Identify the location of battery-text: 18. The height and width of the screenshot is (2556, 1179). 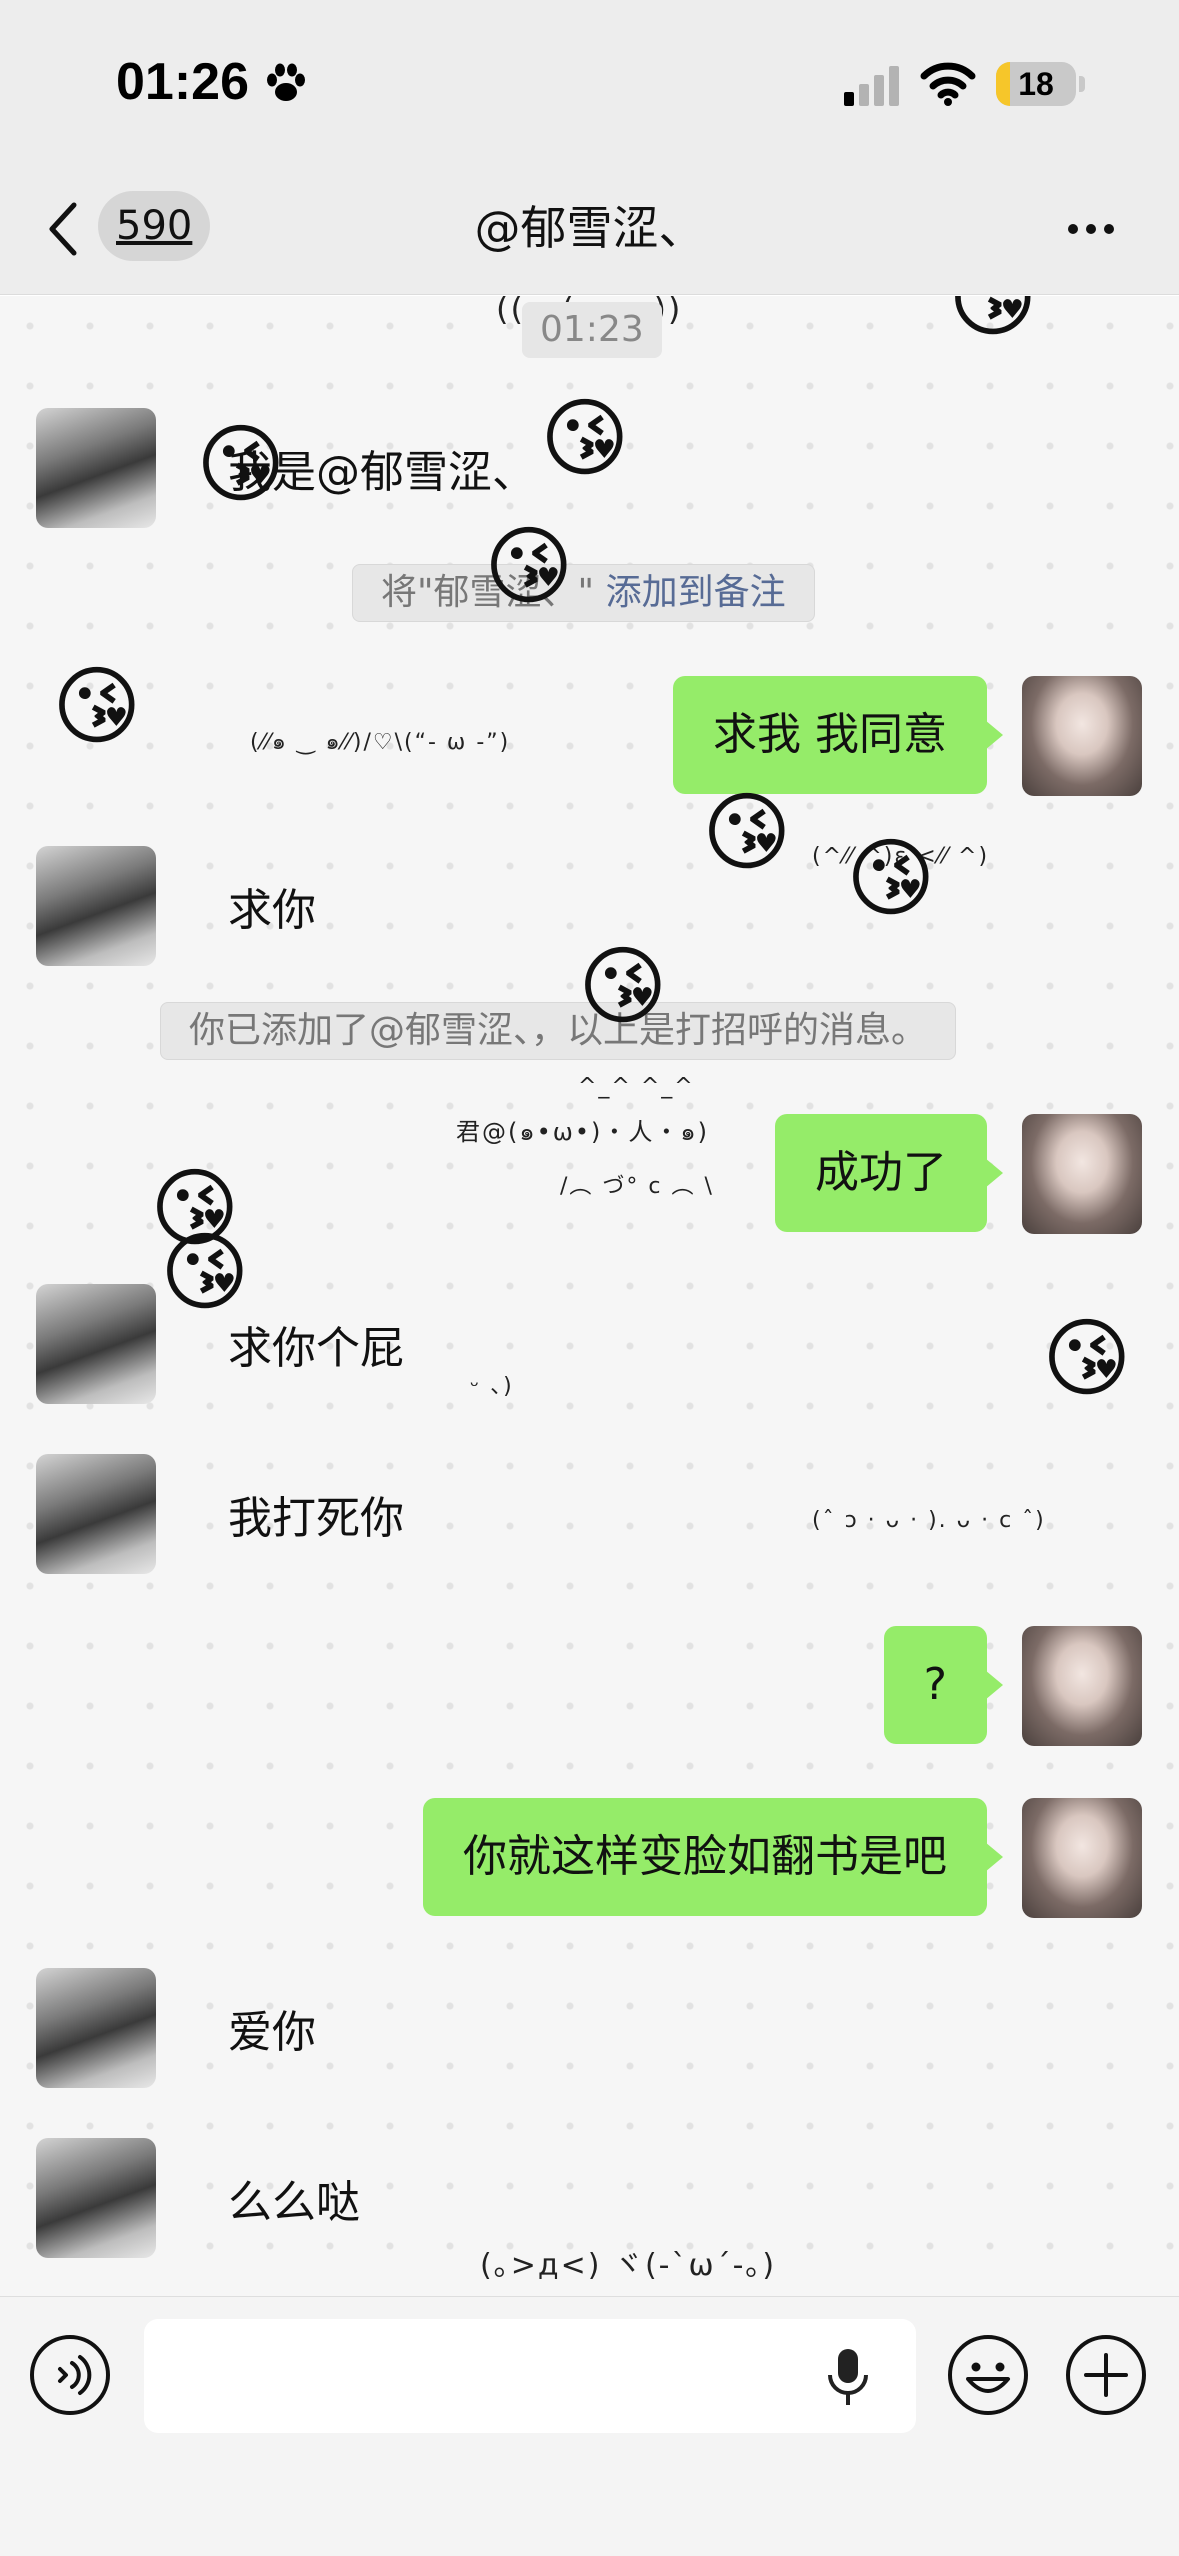
(1036, 84).